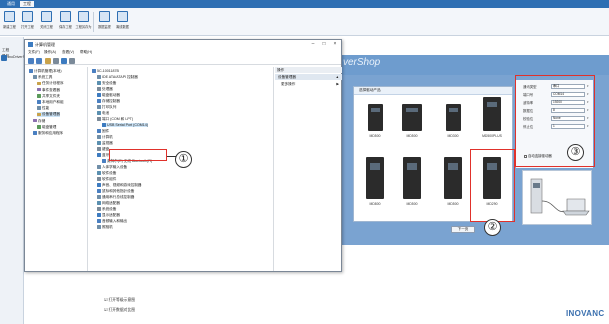  Describe the element at coordinates (103, 113) in the screenshot. I see `device-tree-item: 电池` at that location.